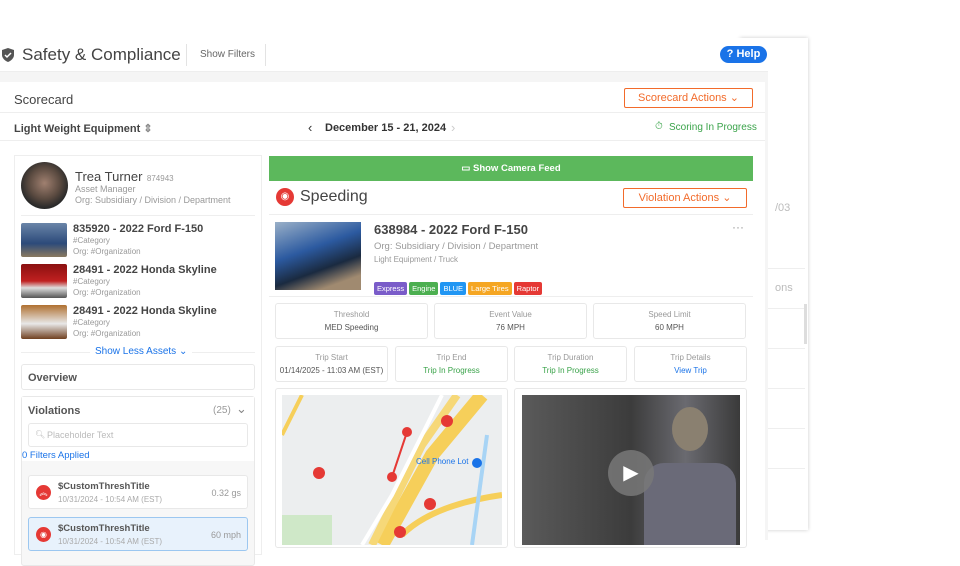 This screenshot has width=960, height=566. I want to click on violation-asset-name: 638984 - 2022 Ford F-150, so click(451, 229).